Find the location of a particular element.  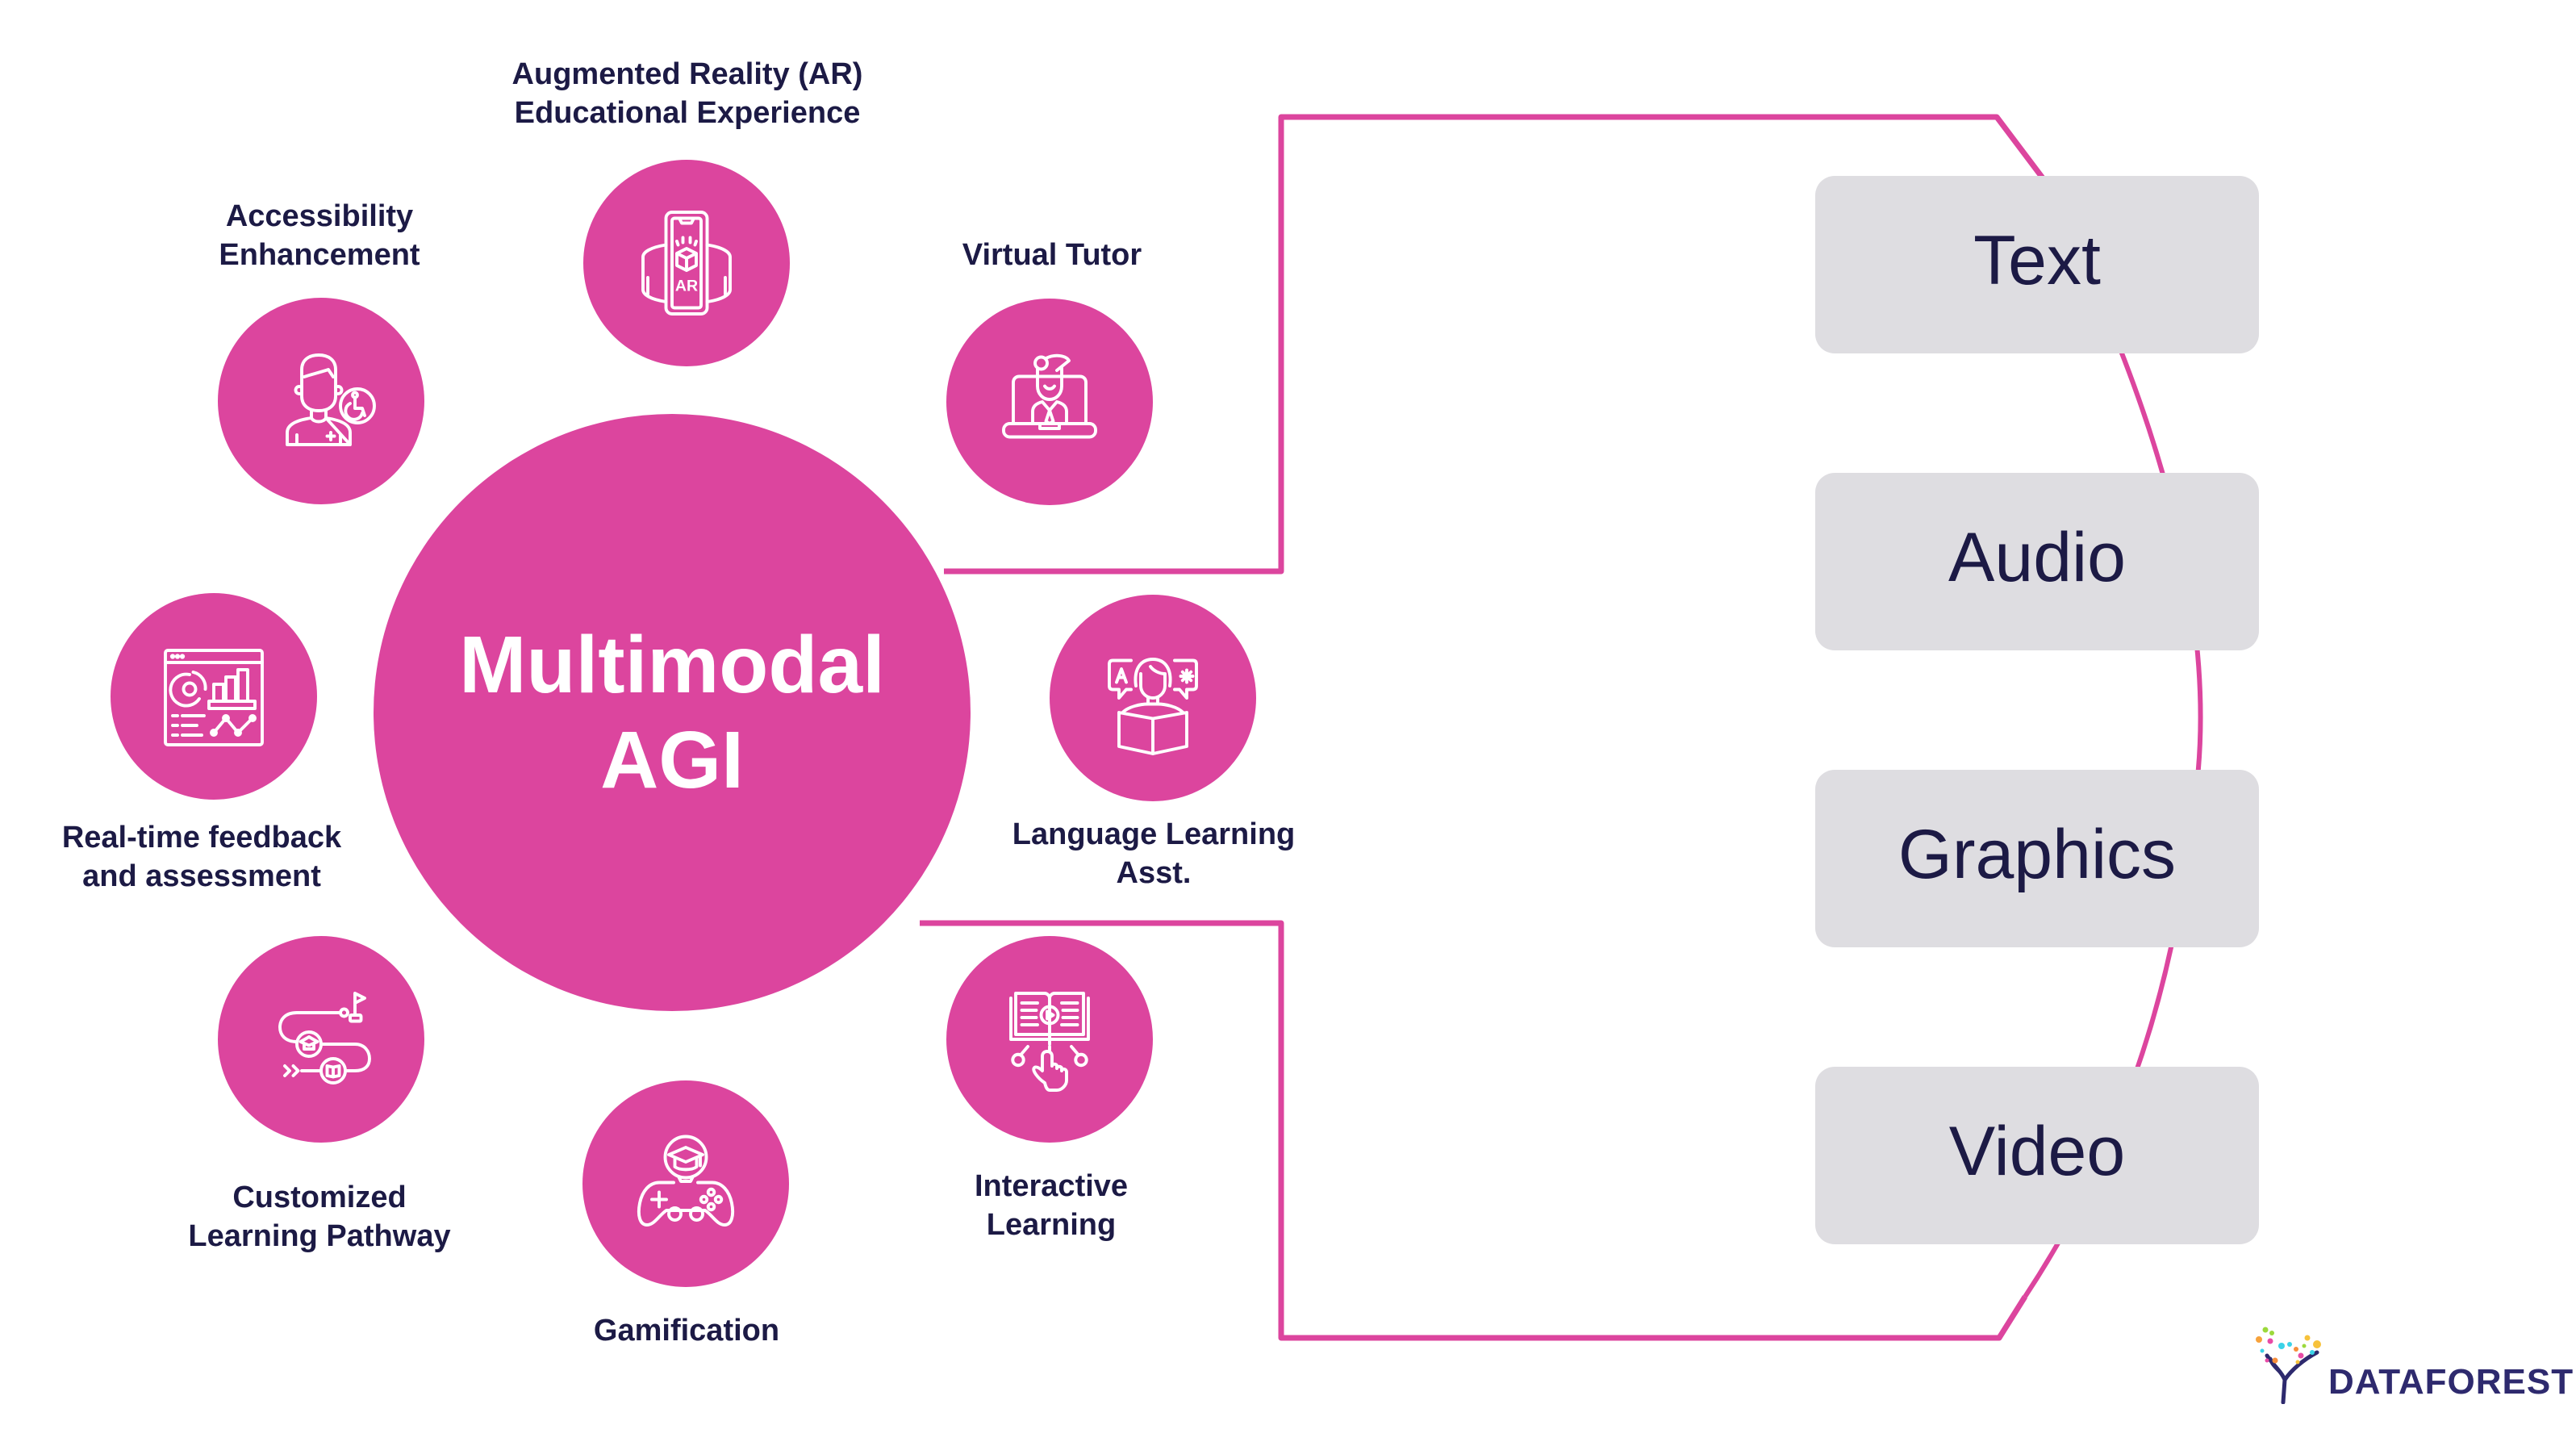

logo-text: DATAFOREST is located at coordinates (2451, 1382).